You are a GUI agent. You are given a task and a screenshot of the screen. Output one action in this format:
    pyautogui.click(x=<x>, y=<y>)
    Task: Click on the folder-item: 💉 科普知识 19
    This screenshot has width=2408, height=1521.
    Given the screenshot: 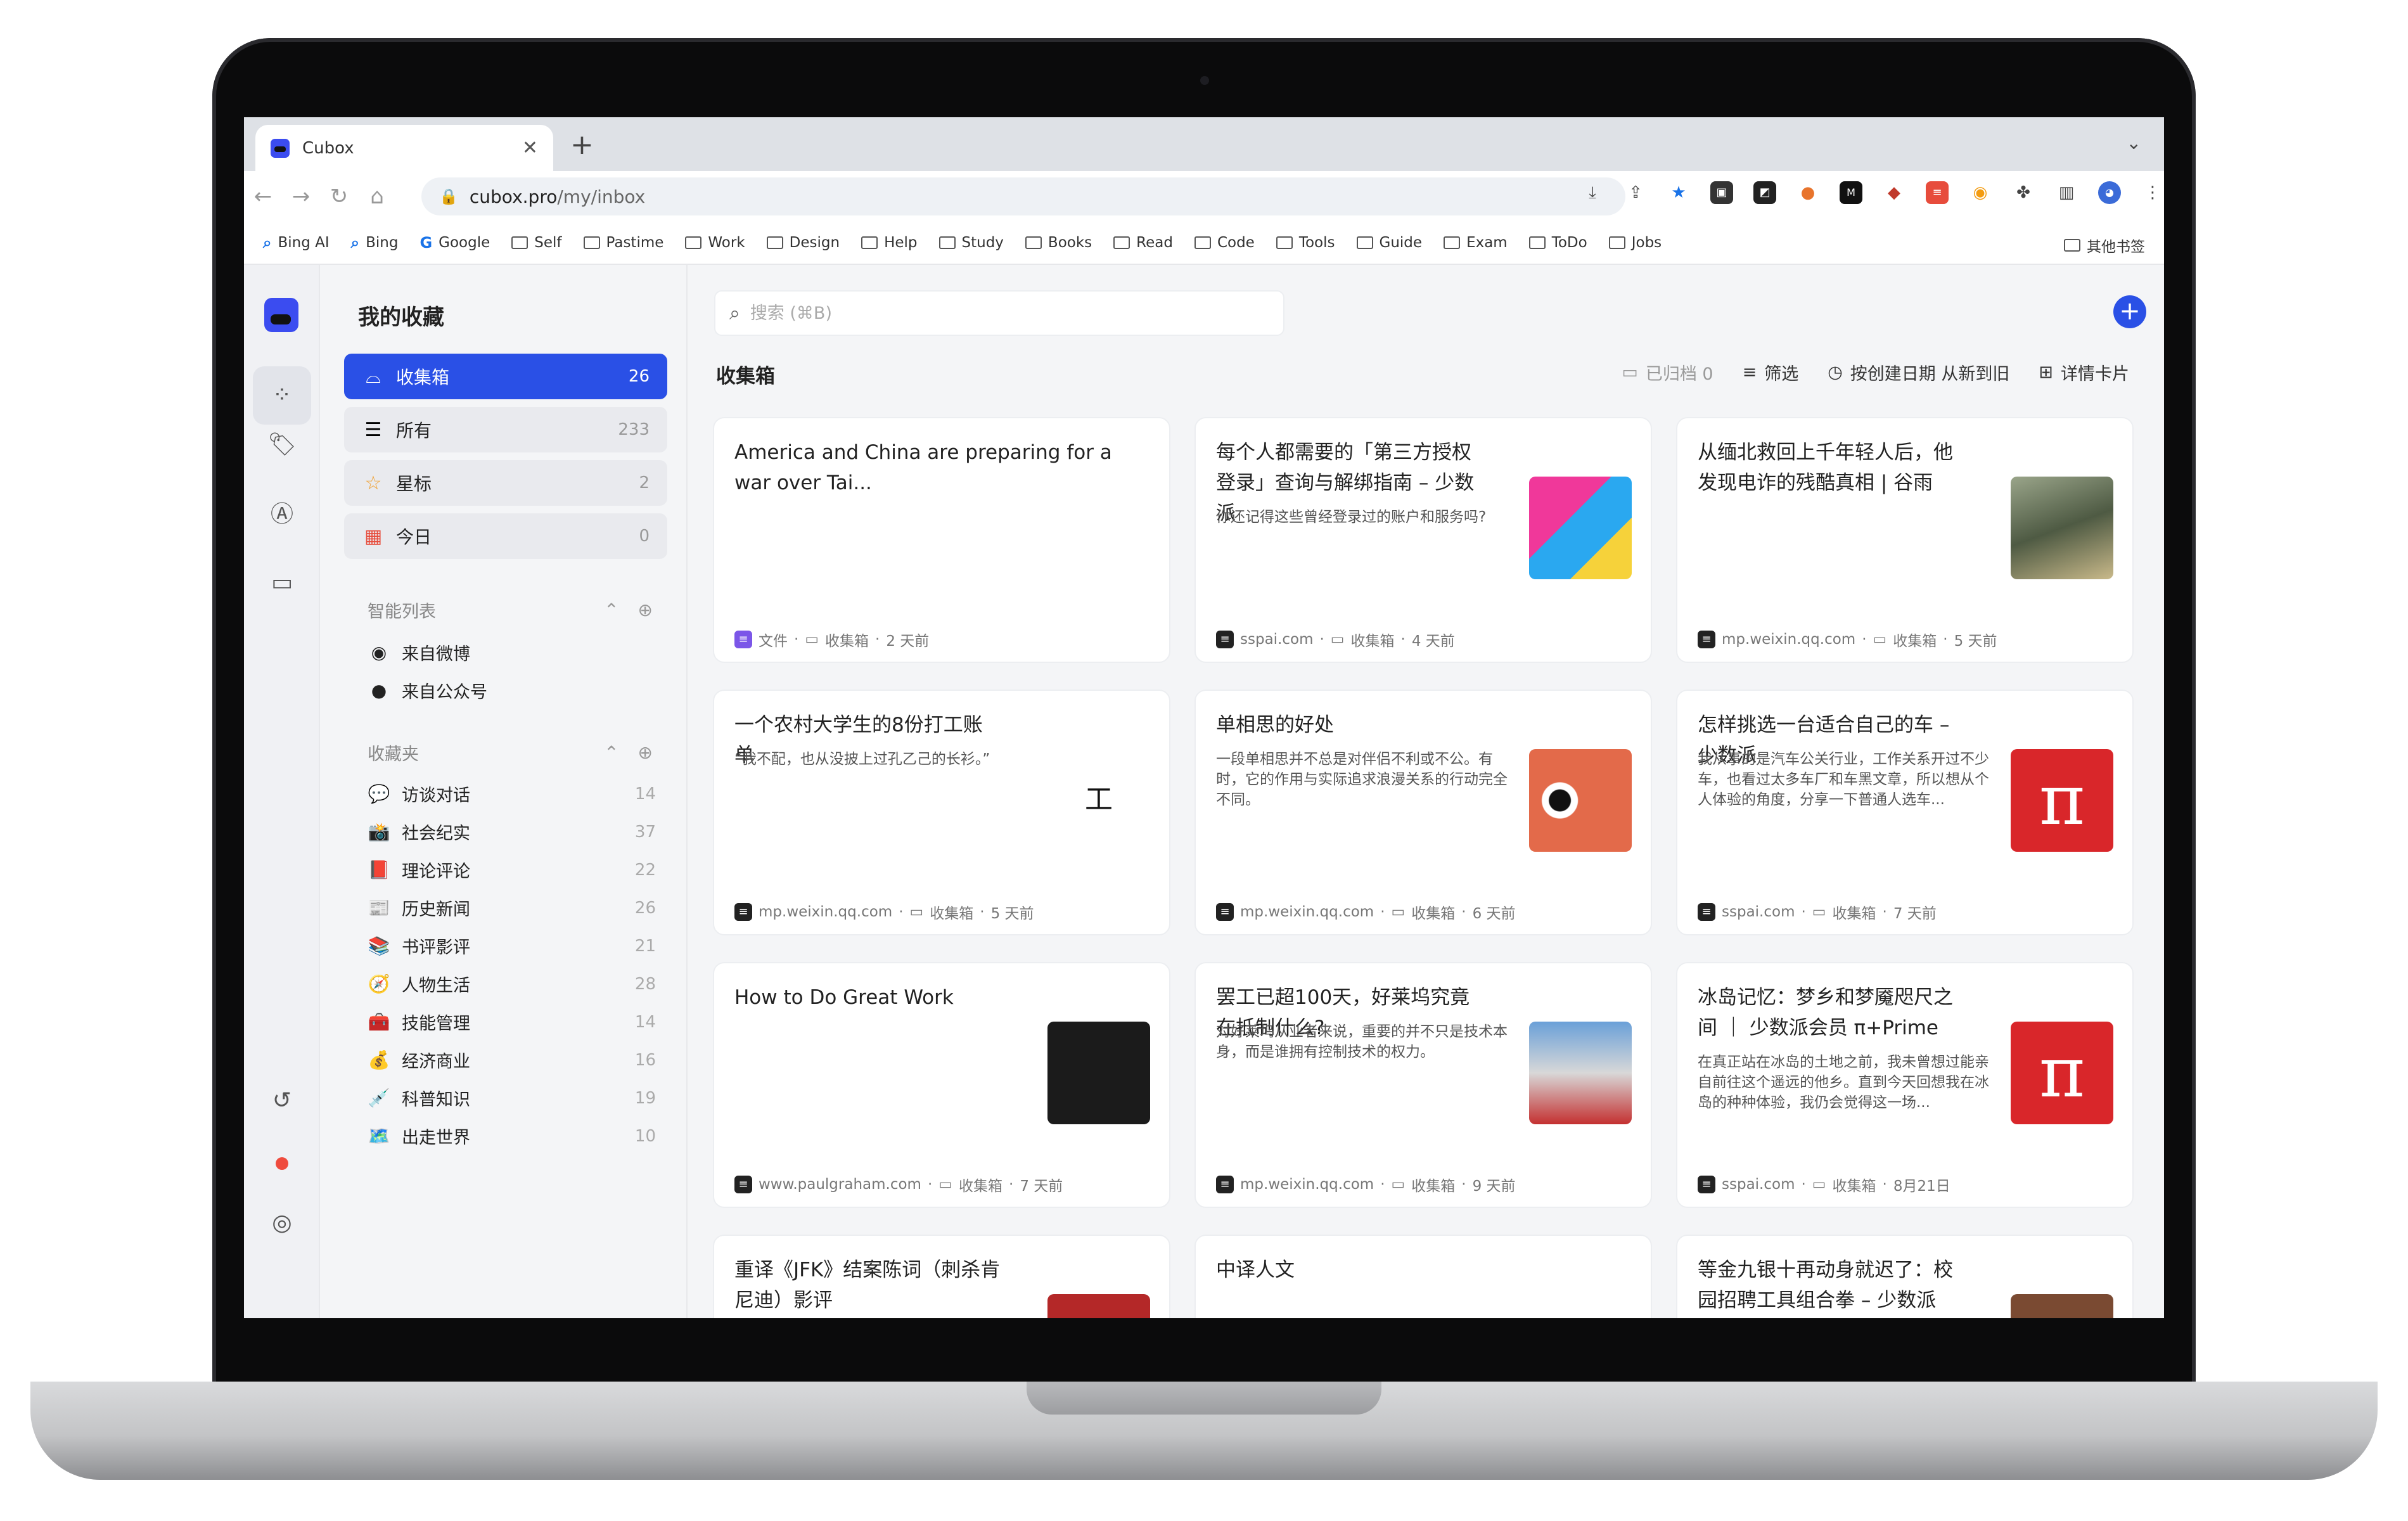 What is the action you would take?
    pyautogui.click(x=512, y=1098)
    